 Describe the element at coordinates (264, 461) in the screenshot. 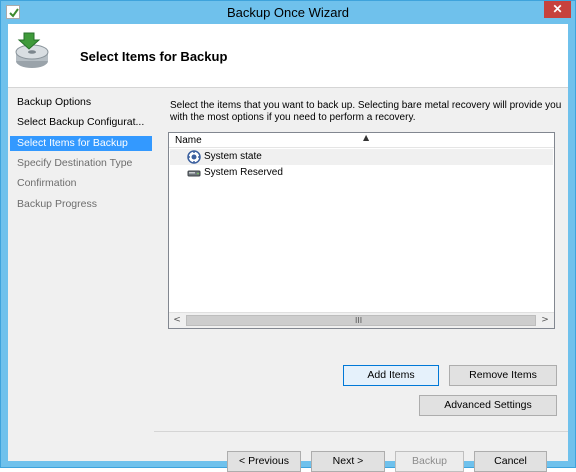

I see `previous-button: < Previous` at that location.